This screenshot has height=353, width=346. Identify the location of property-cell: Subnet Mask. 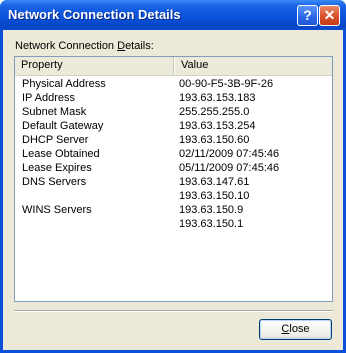
(54, 112).